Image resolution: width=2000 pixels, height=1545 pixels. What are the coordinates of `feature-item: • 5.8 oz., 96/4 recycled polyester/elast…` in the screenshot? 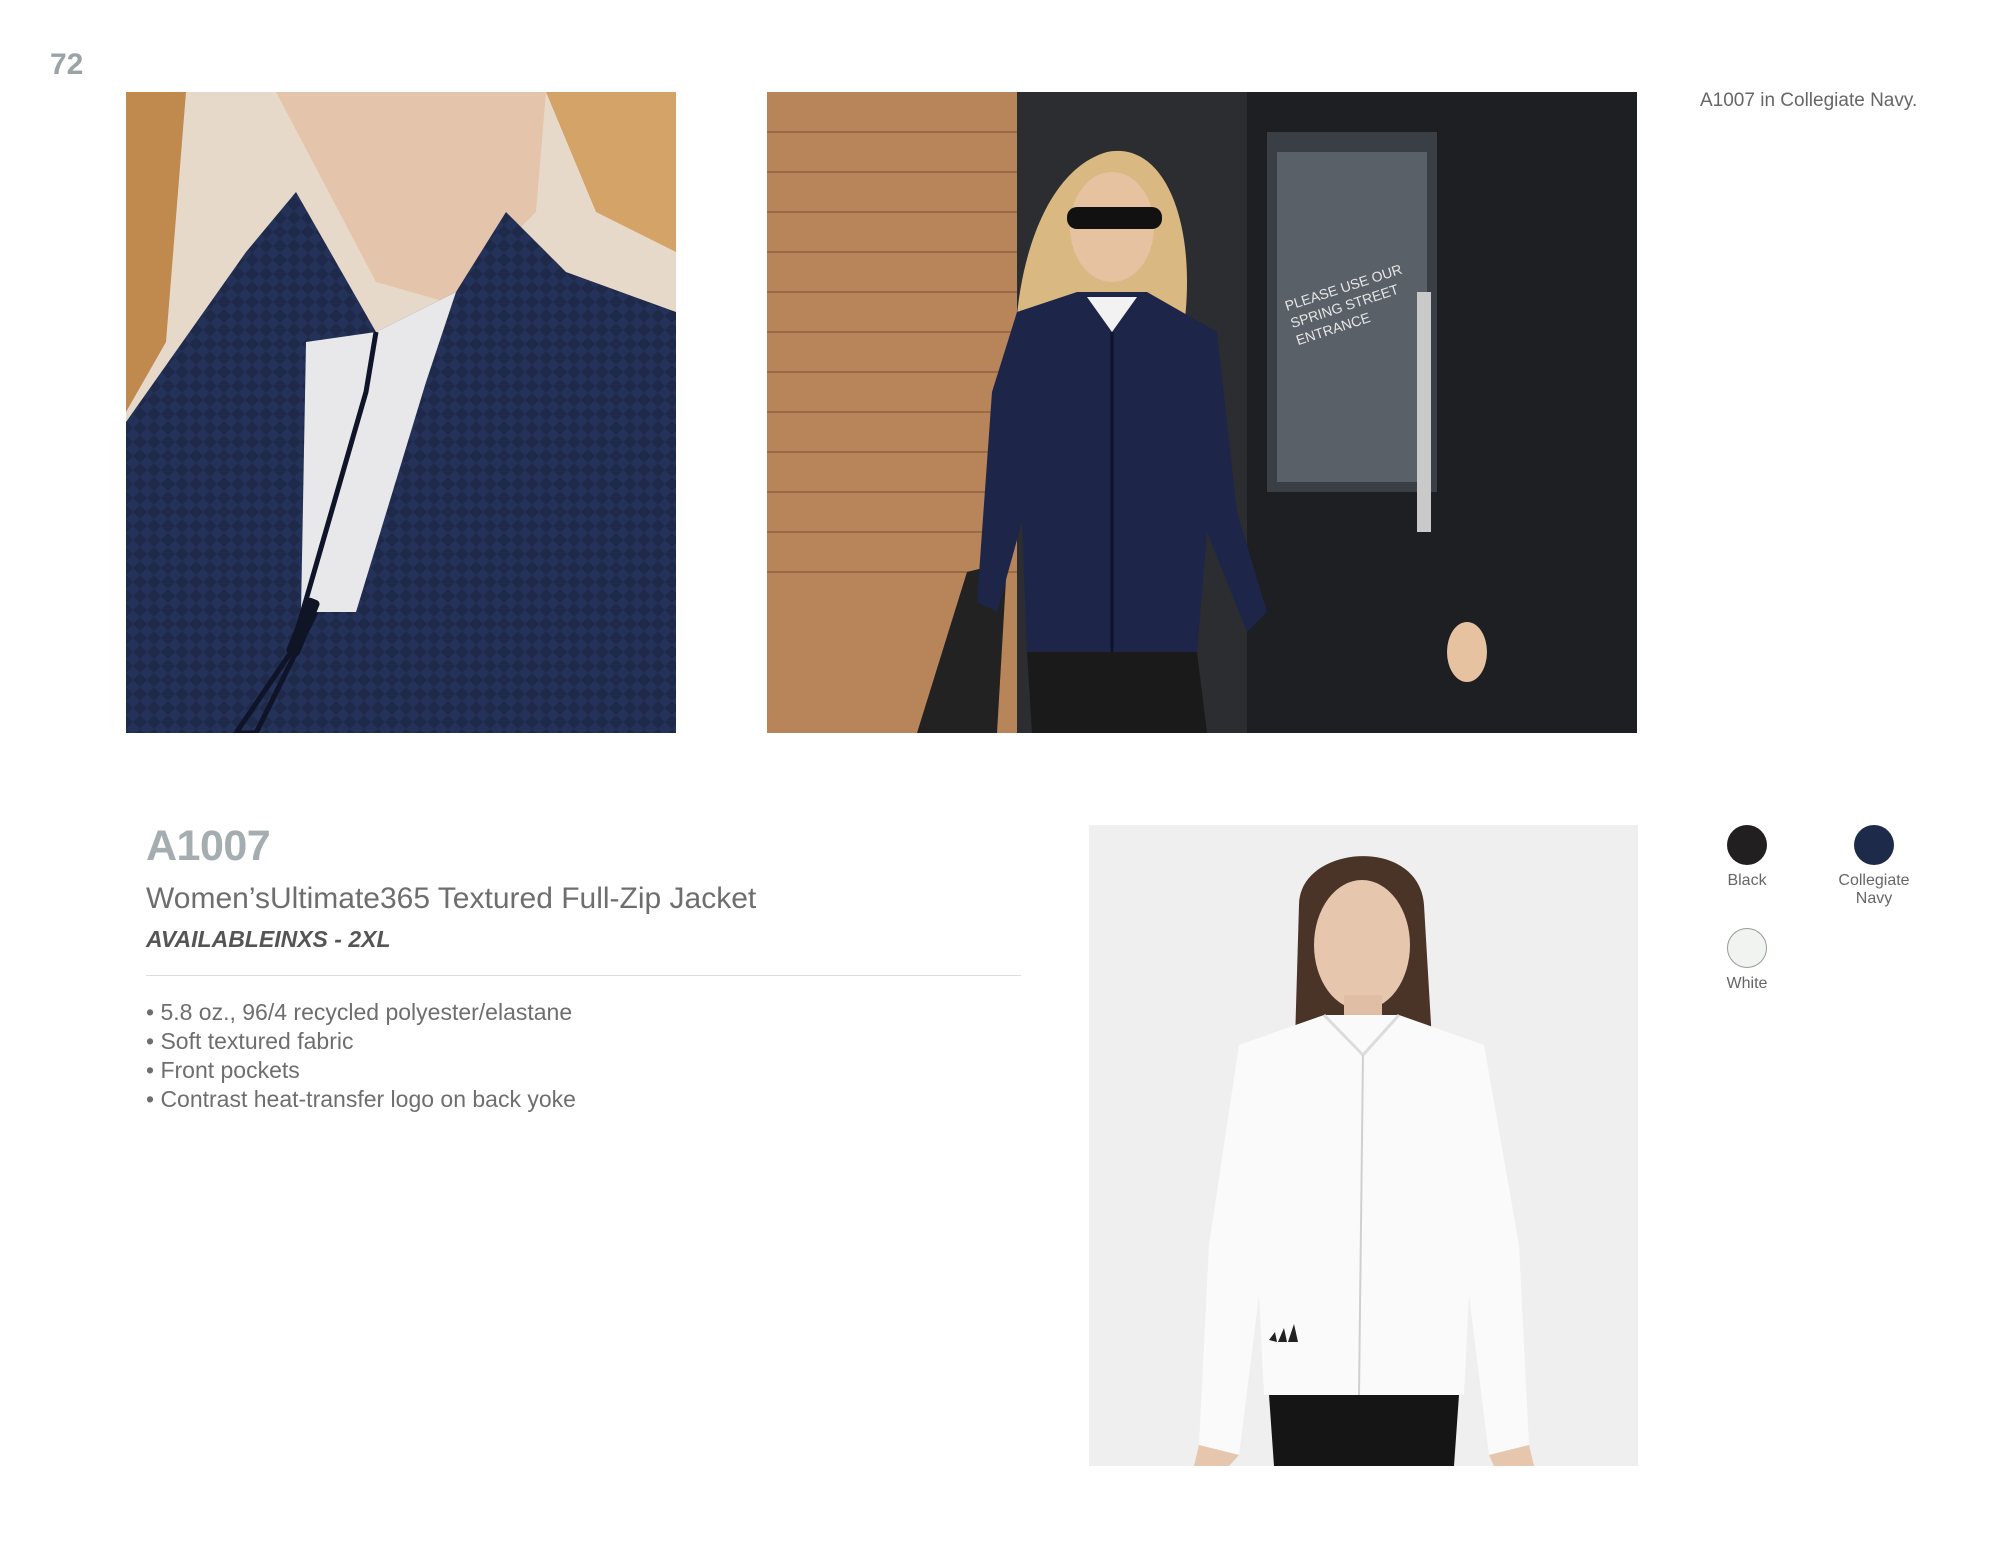 It's located at (359, 1012).